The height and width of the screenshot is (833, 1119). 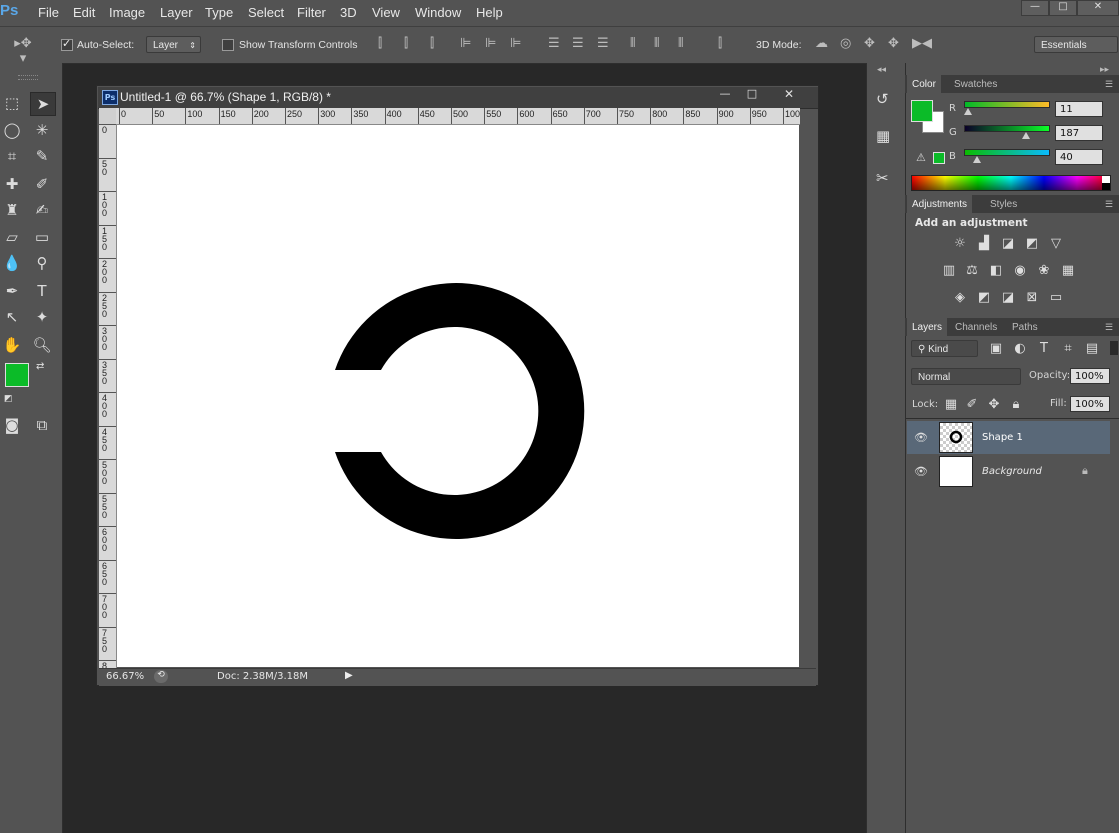 I want to click on color-balance-icon: ⚖, so click(x=972, y=271).